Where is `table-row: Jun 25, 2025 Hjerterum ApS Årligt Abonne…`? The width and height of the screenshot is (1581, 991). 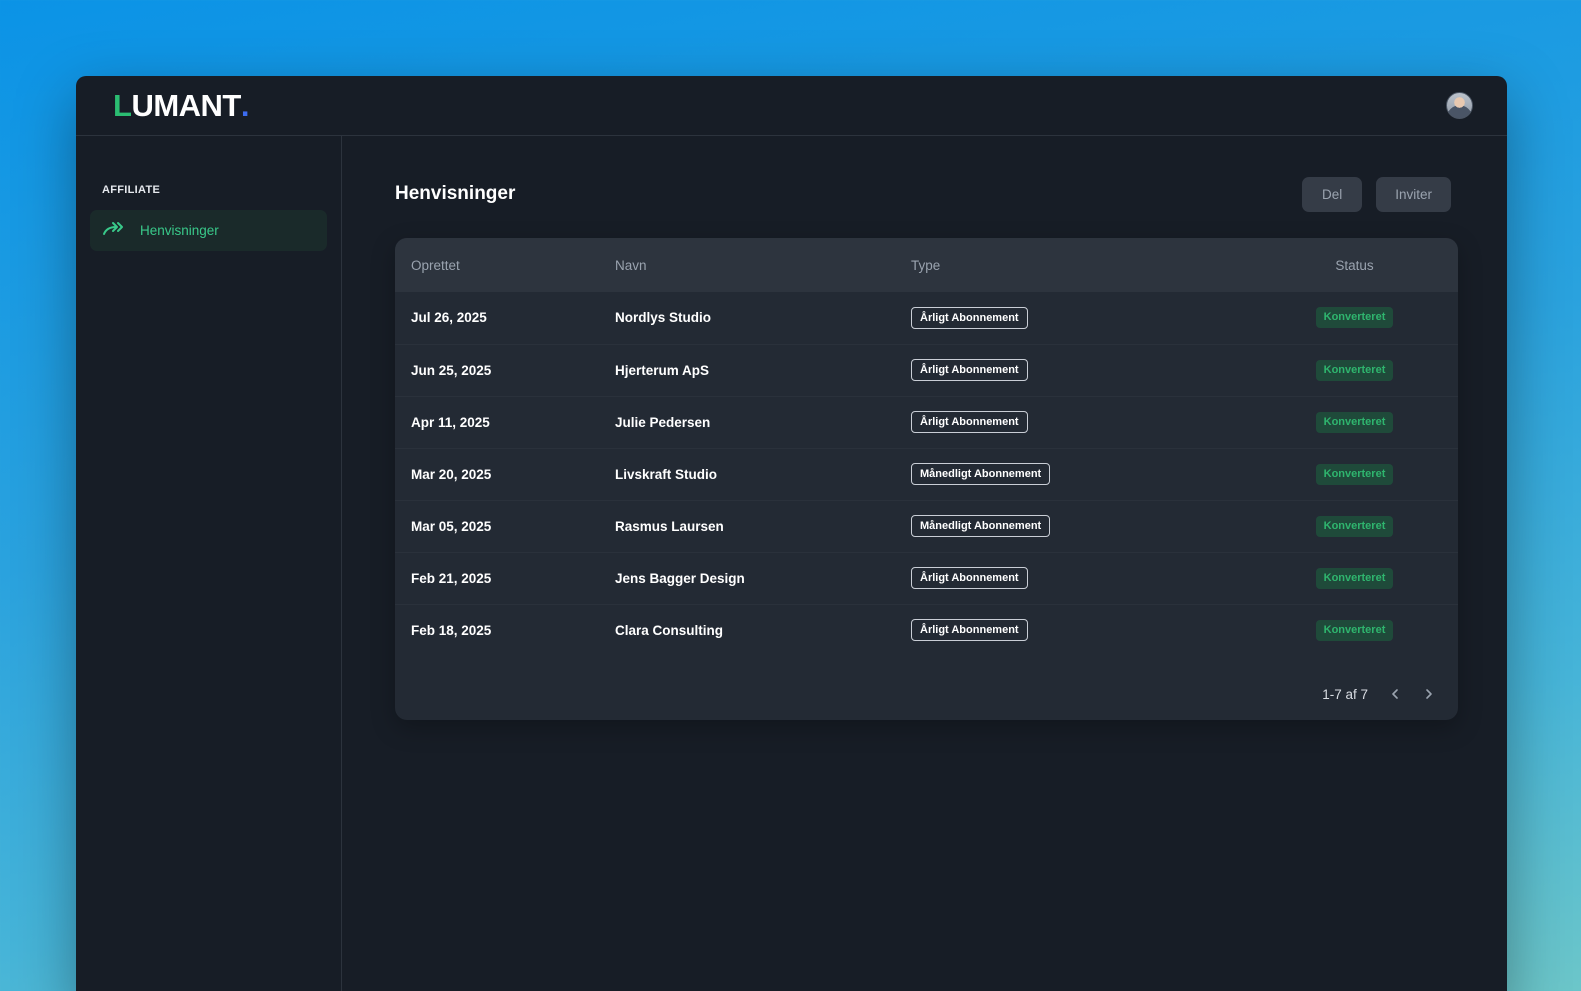
table-row: Jun 25, 2025 Hjerterum ApS Årligt Abonne… is located at coordinates (926, 370).